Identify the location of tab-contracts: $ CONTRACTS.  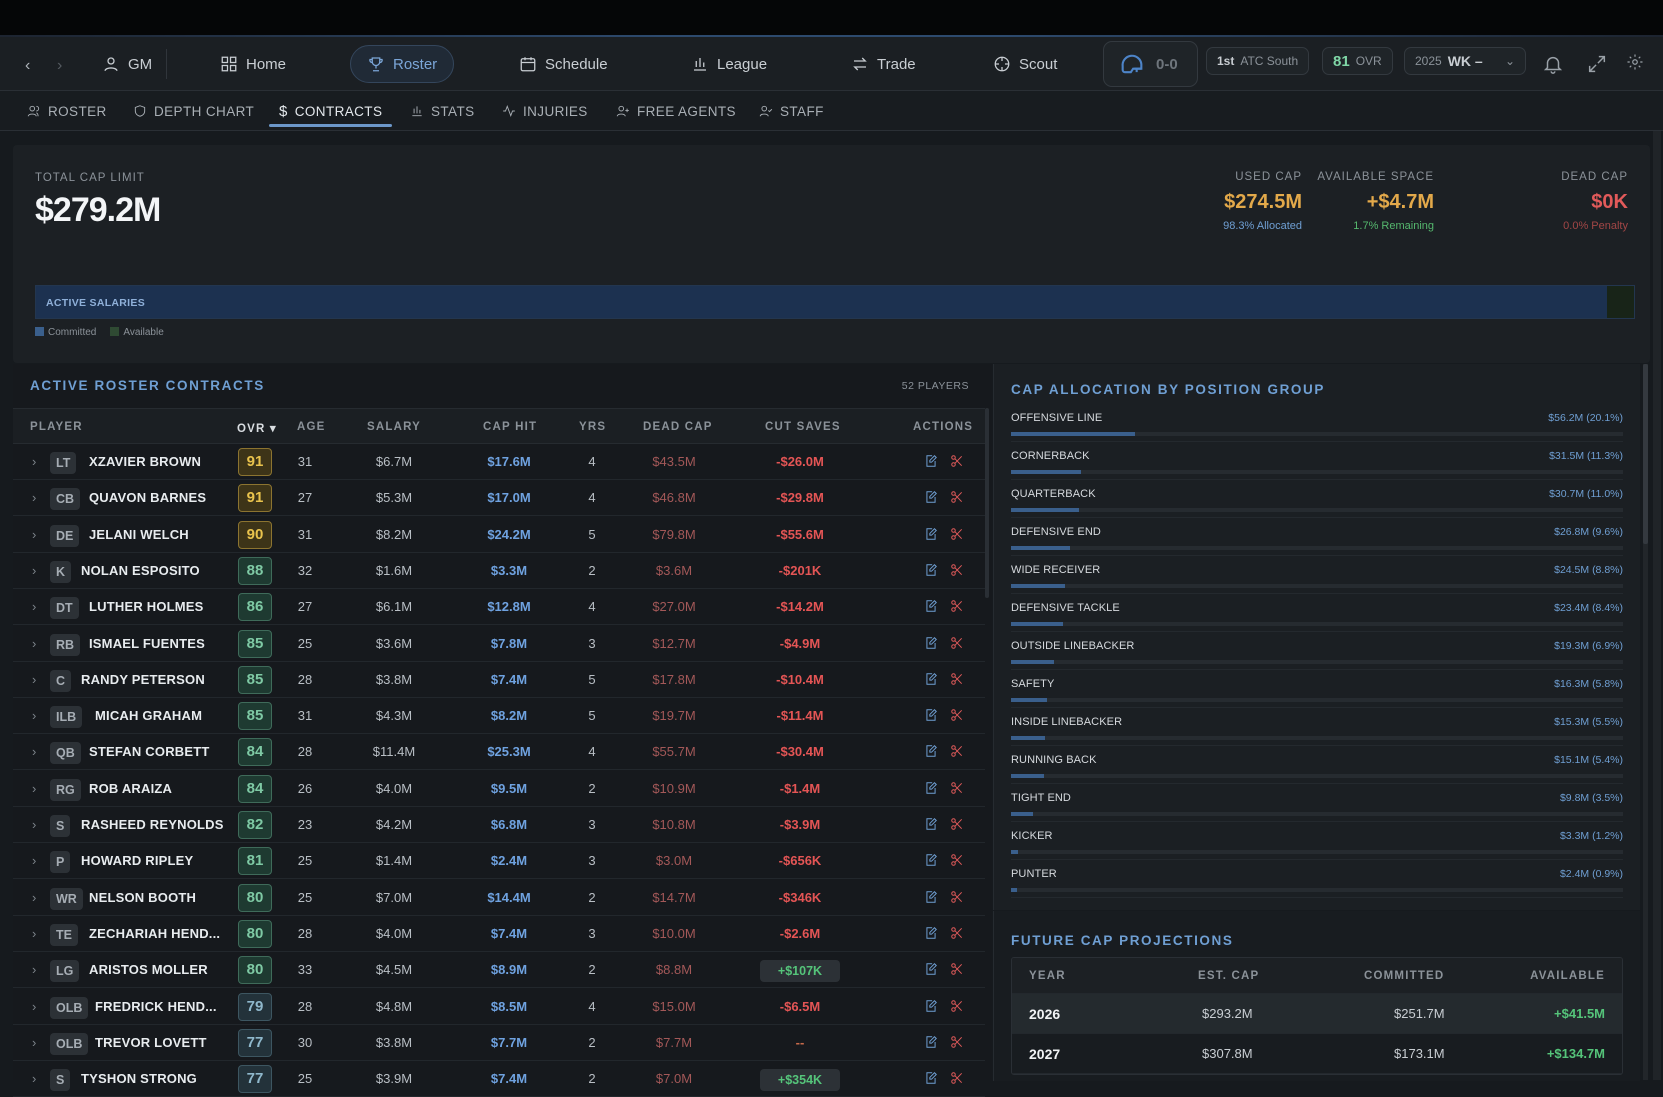
(330, 111).